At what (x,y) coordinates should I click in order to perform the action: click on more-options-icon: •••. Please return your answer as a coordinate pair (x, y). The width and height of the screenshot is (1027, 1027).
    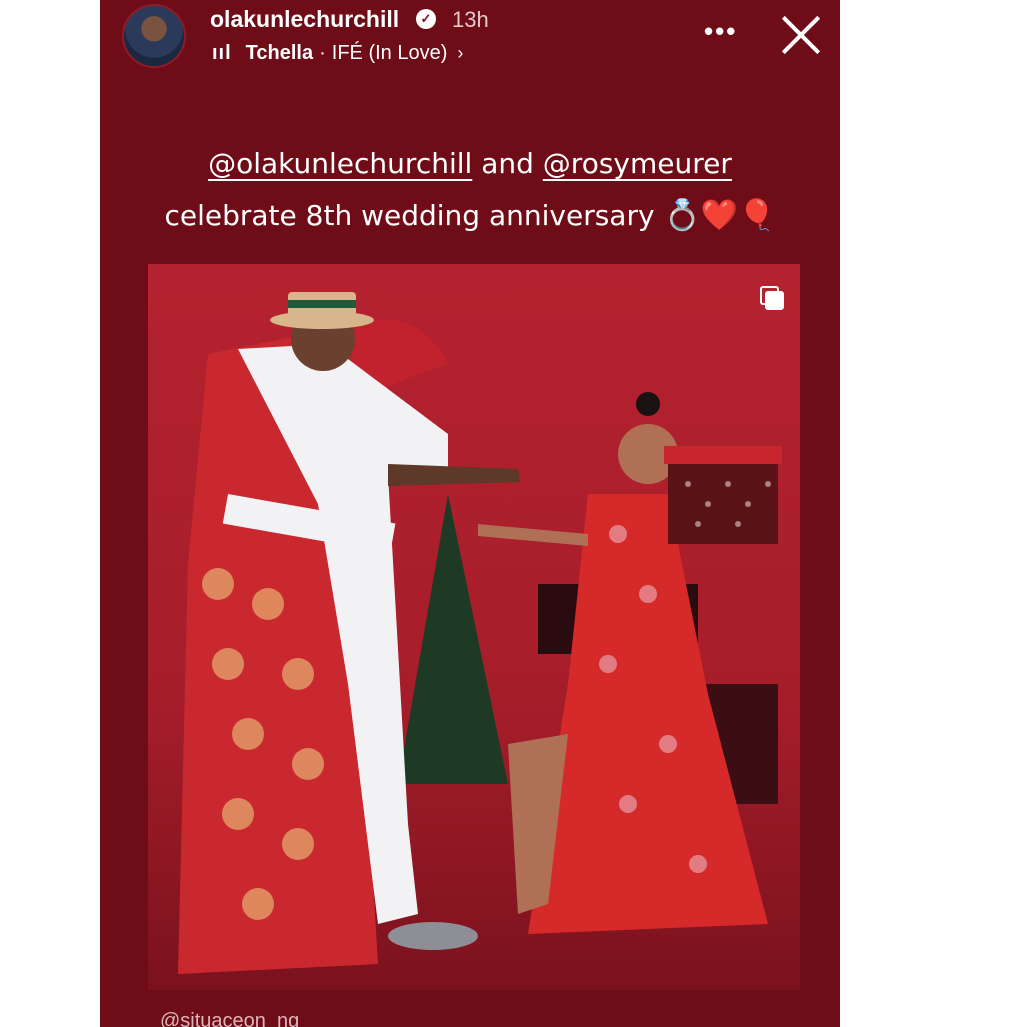
    Looking at the image, I should click on (720, 31).